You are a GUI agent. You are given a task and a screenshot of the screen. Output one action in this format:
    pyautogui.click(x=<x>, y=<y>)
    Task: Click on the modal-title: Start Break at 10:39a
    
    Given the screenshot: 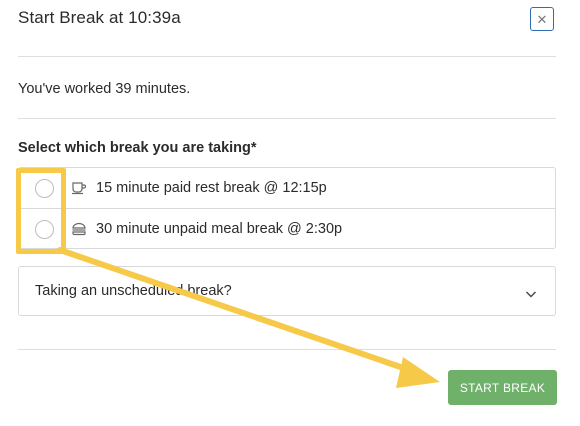 What is the action you would take?
    pyautogui.click(x=99, y=17)
    